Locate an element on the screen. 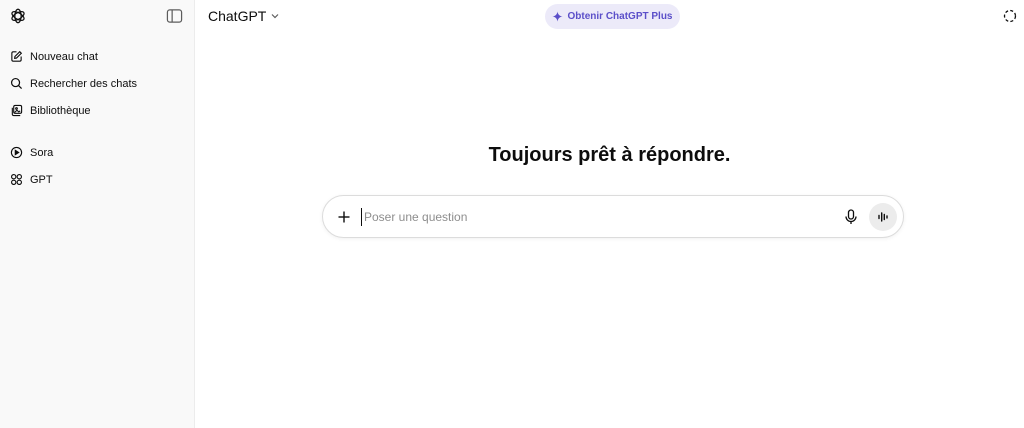  sidebar-header is located at coordinates (97, 16).